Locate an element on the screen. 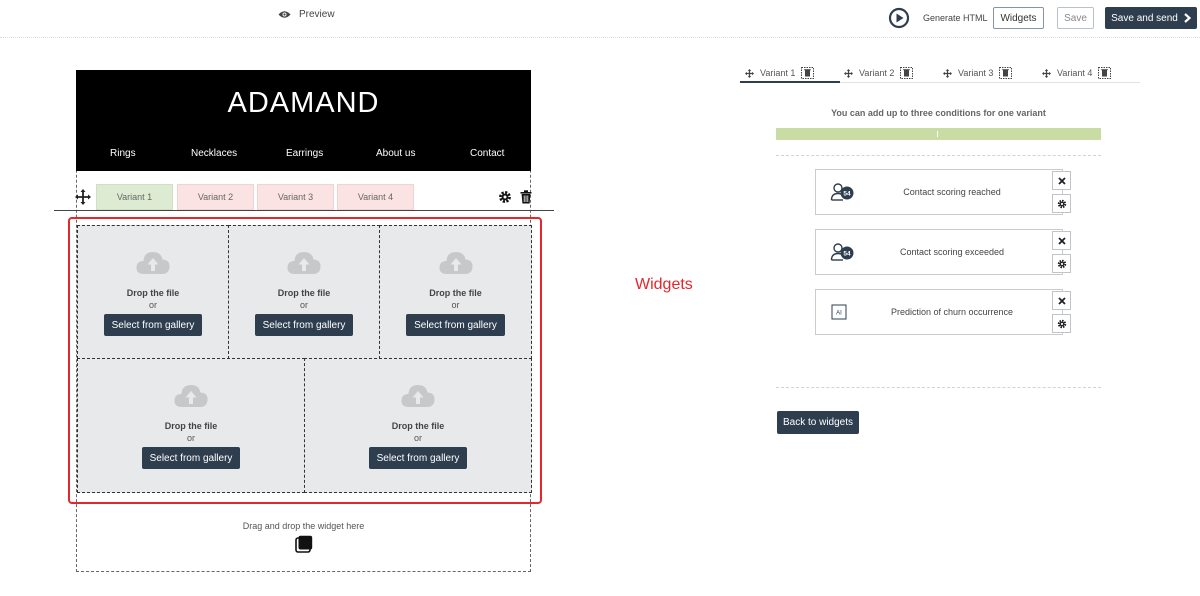 The image size is (1200, 596). right-variant-tab-3: Variant 3 is located at coordinates (978, 73).